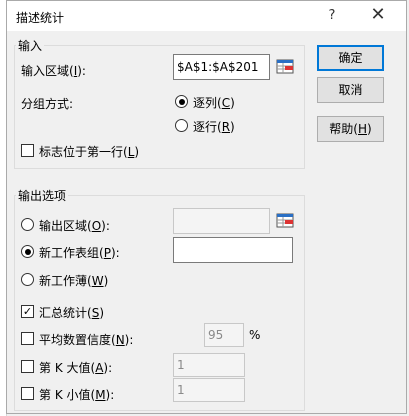 The height and width of the screenshot is (416, 409). Describe the element at coordinates (221, 67) in the screenshot. I see `input-range-field` at that location.